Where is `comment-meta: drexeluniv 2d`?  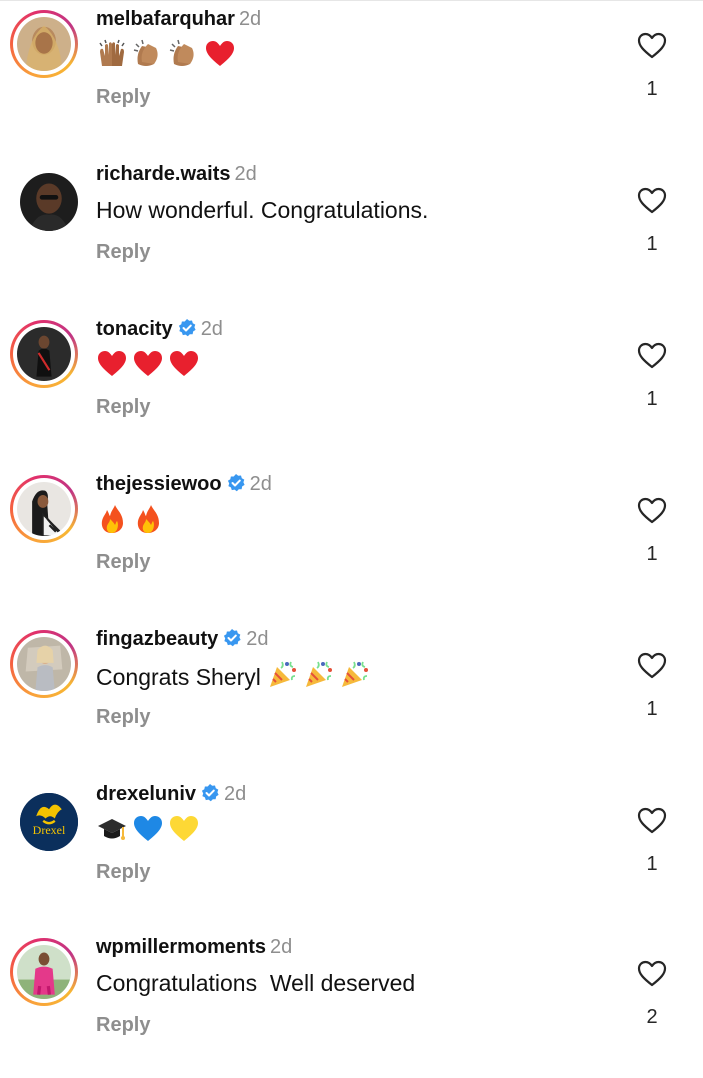 comment-meta: drexeluniv 2d is located at coordinates (171, 794).